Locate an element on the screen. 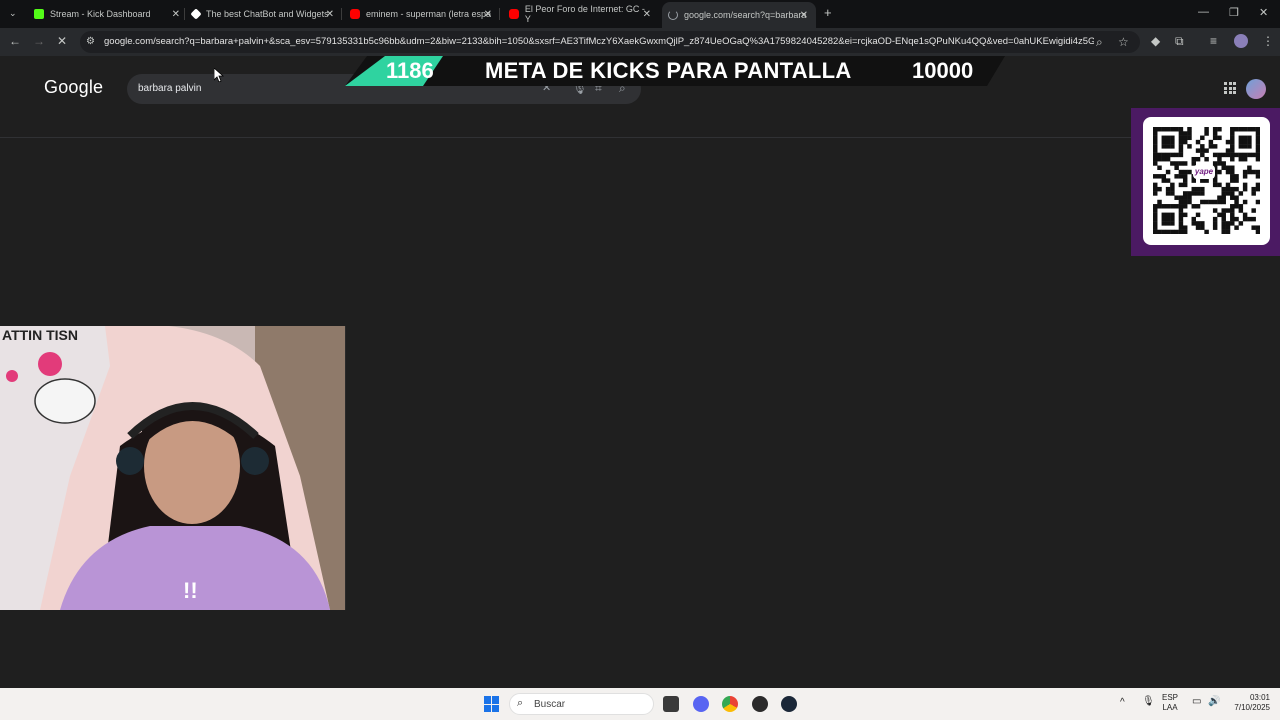 This screenshot has height=720, width=1280. webcam-image: ATTIN TISN !! is located at coordinates (172, 468).